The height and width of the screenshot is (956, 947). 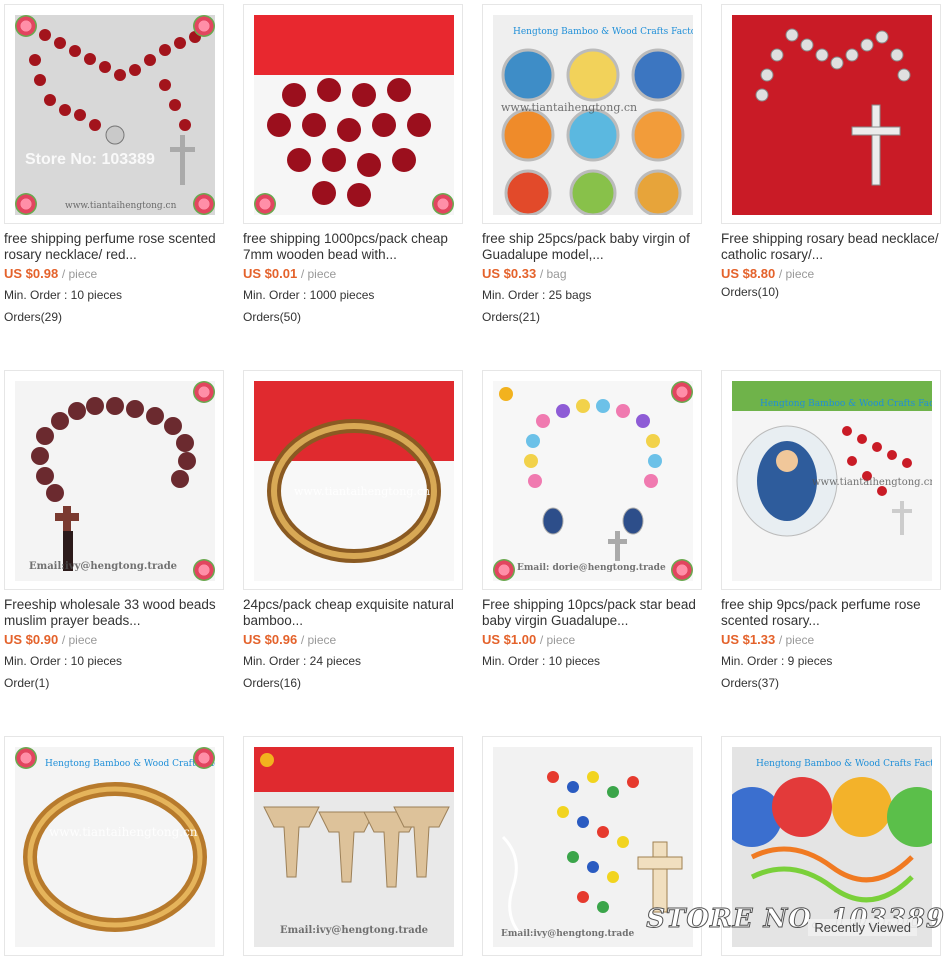 I want to click on product-image: Store No: 103389 www.tiantaihengtong.cn, so click(x=115, y=115).